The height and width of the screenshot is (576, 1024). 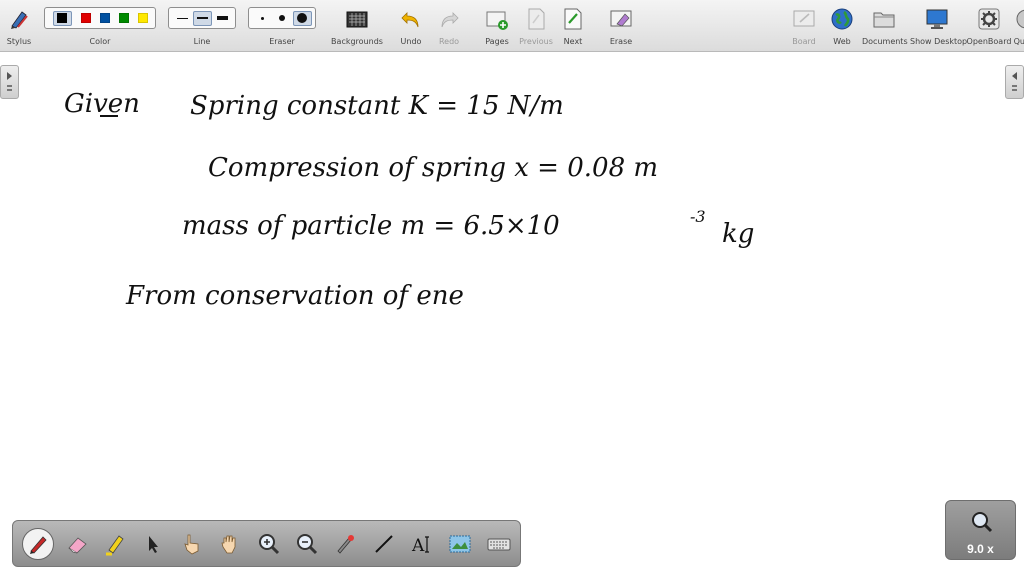 I want to click on zoom-indicator: 9.0 x, so click(x=980, y=530).